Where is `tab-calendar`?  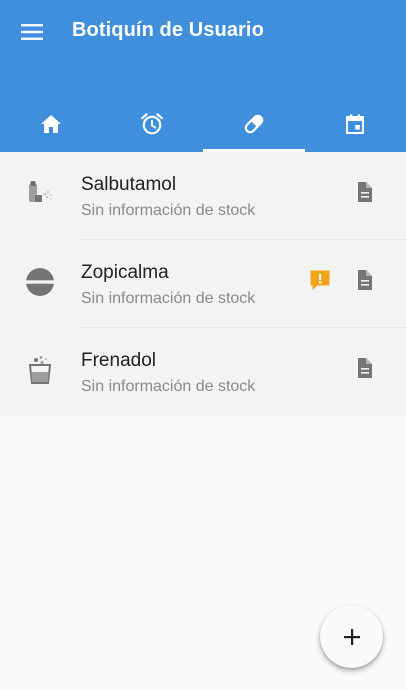 tab-calendar is located at coordinates (355, 124).